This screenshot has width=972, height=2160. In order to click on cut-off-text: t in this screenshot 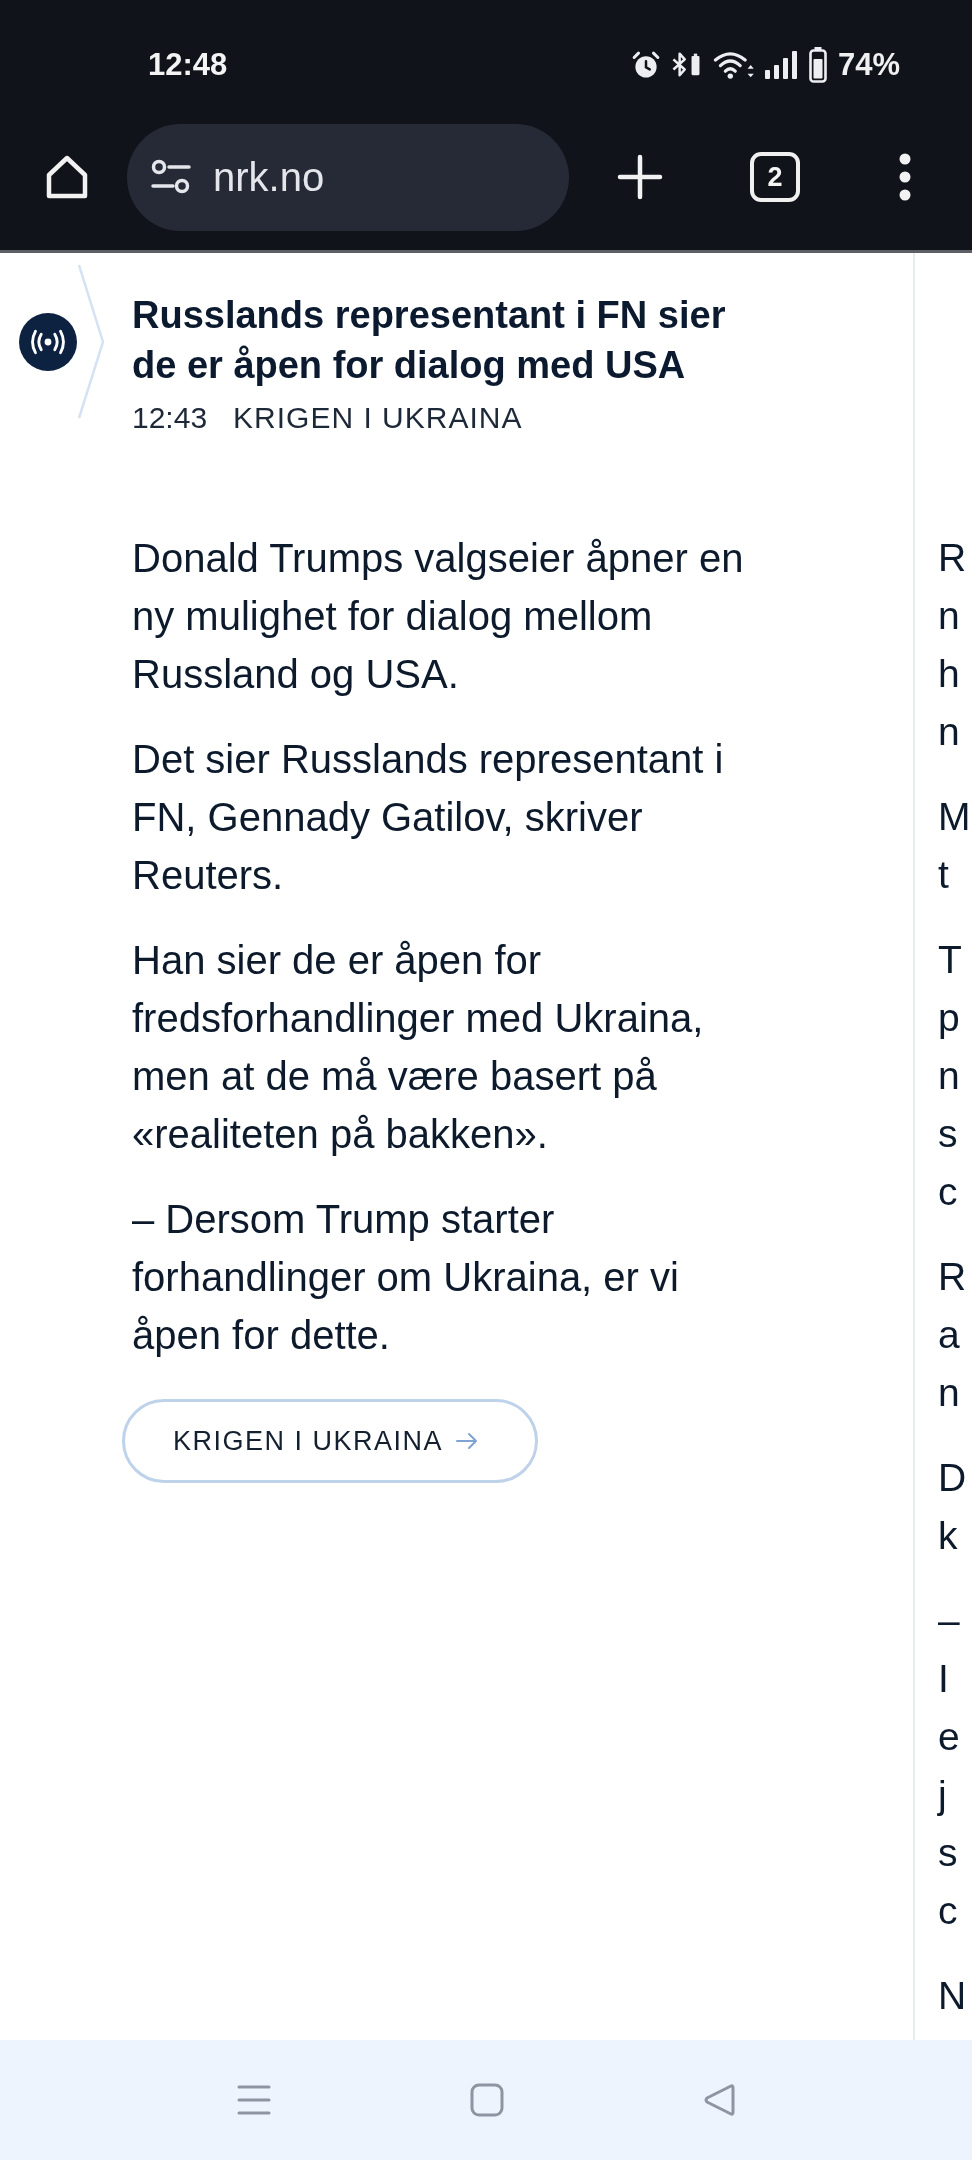, I will do `click(943, 875)`.